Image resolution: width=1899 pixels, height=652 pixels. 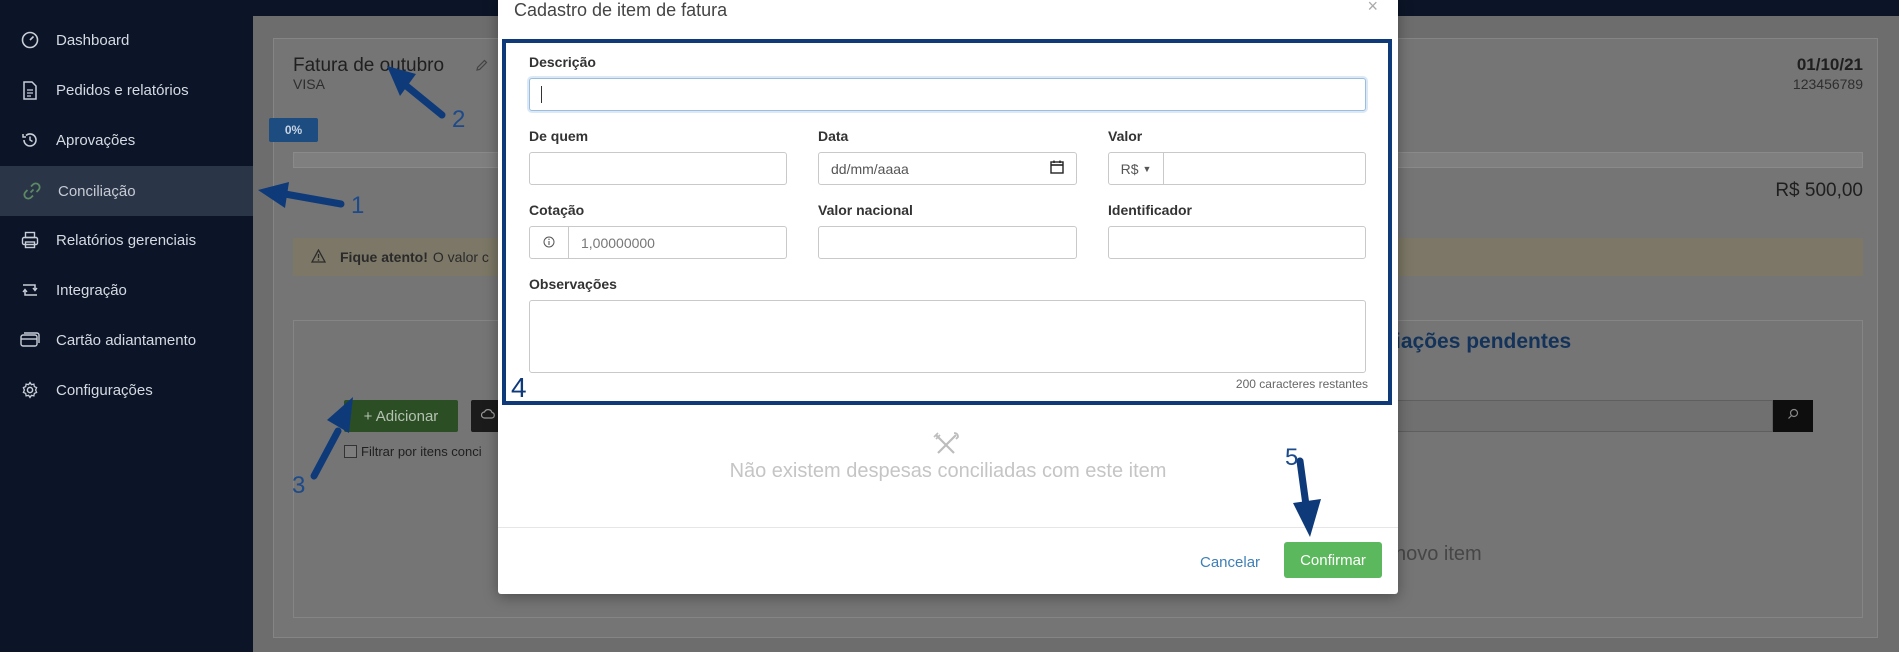 I want to click on new-item-text: novo item, so click(x=1438, y=554).